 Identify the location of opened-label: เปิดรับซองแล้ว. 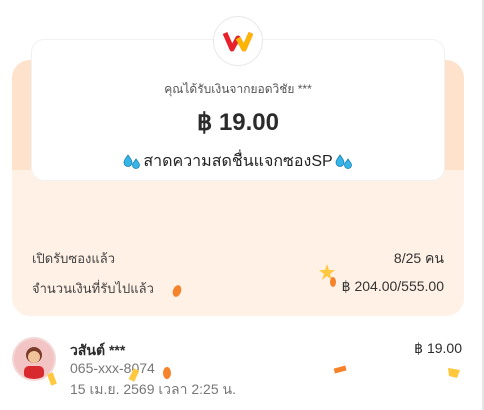
(73, 258).